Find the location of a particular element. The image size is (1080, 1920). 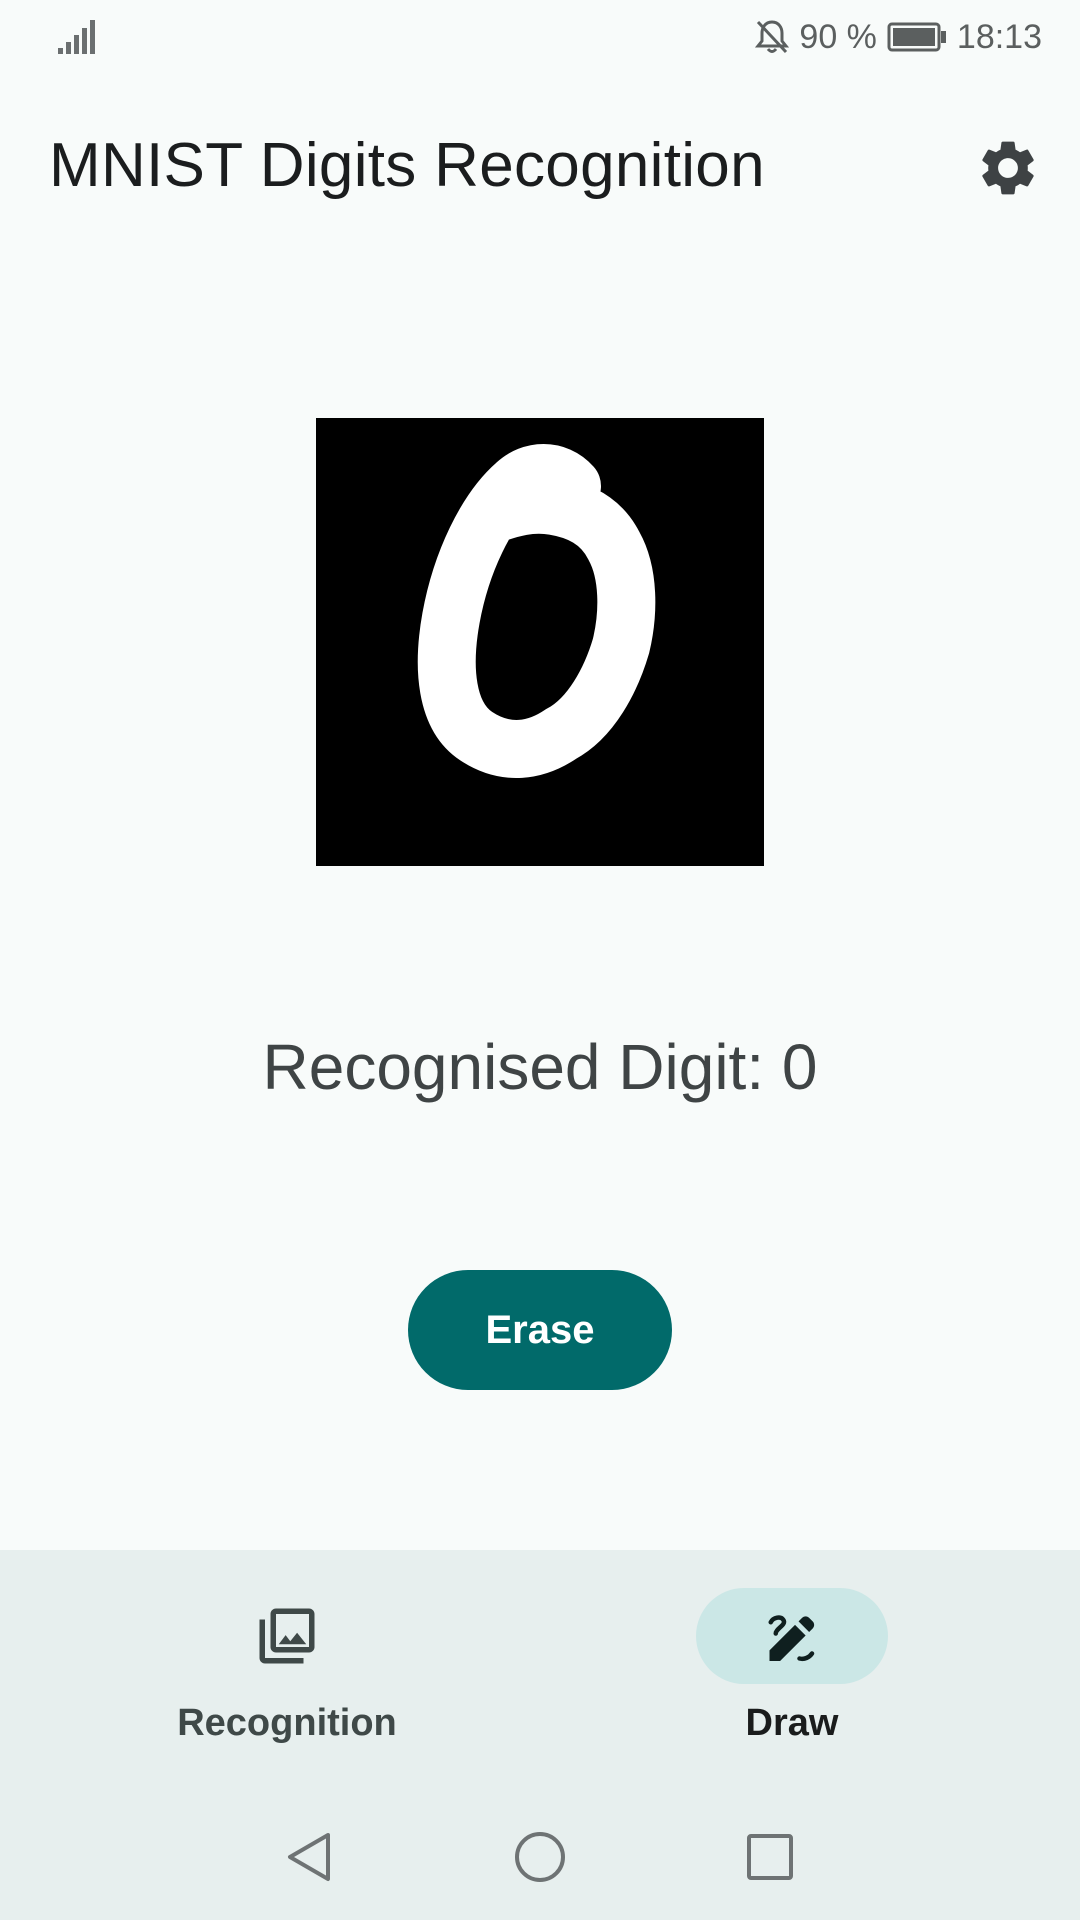

photo-library-icon is located at coordinates (287, 1636).